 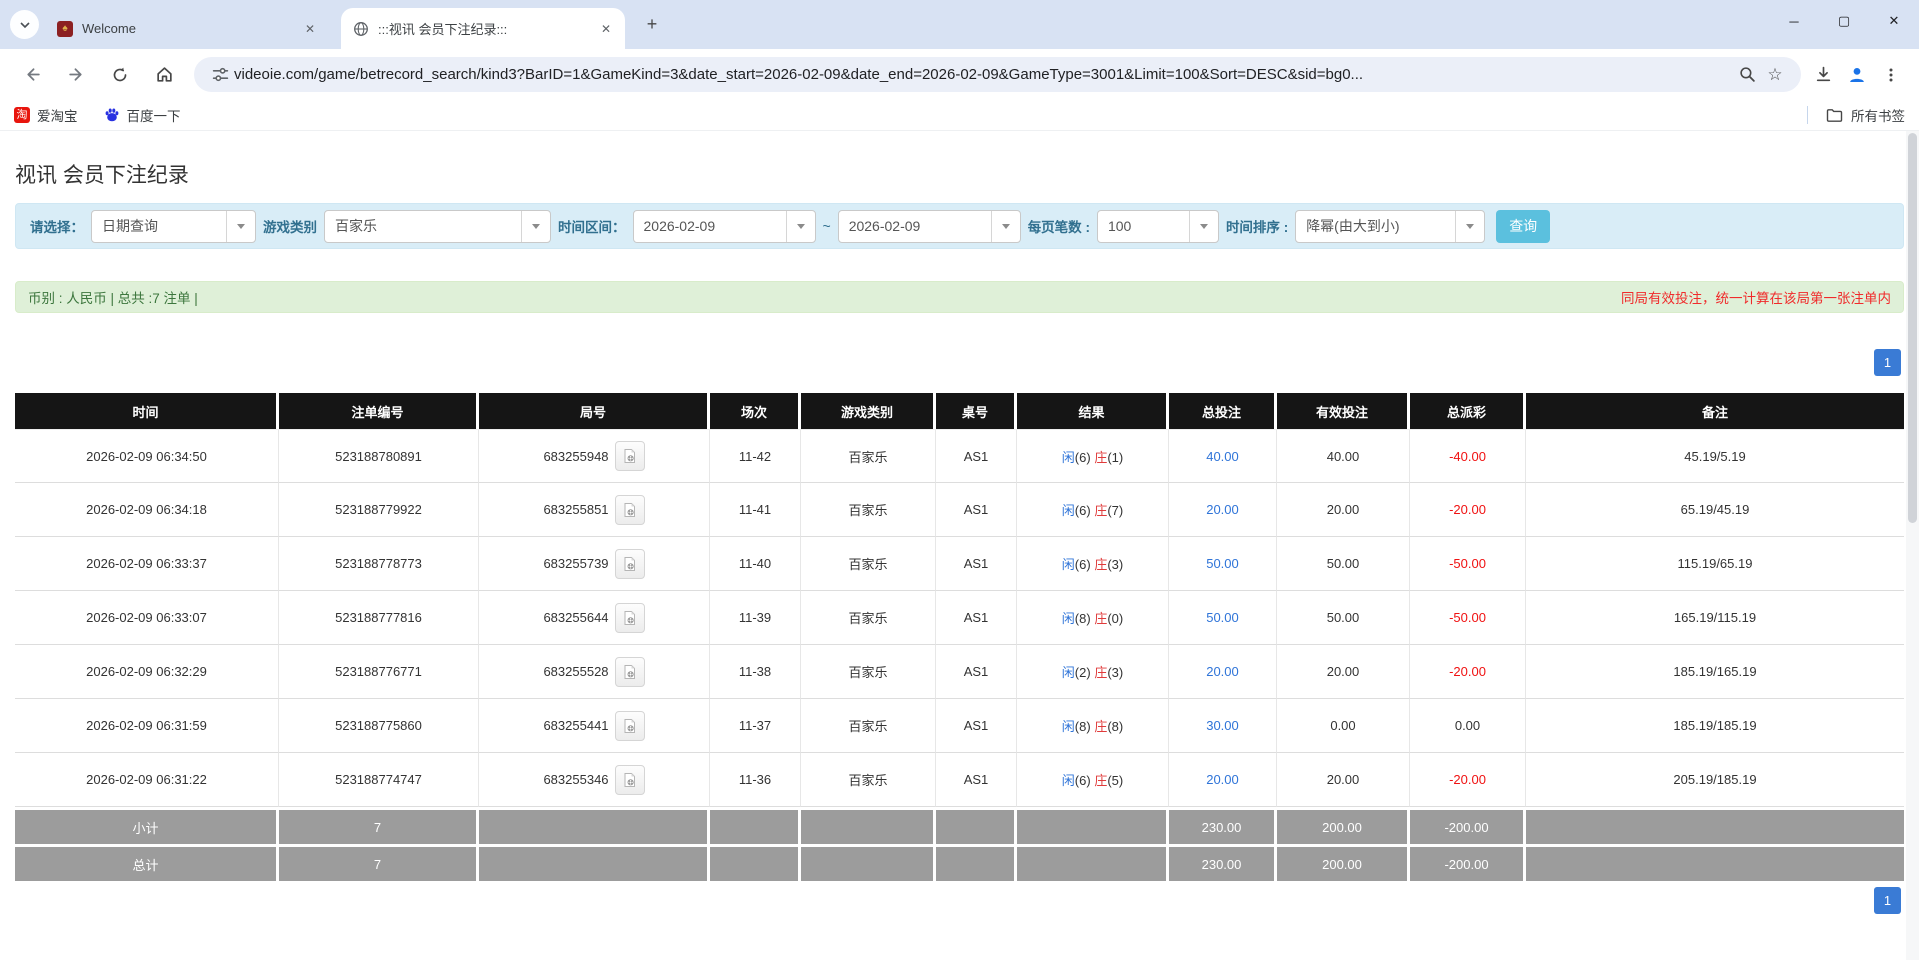 I want to click on date-range-label: 时间区间：, so click(x=592, y=227).